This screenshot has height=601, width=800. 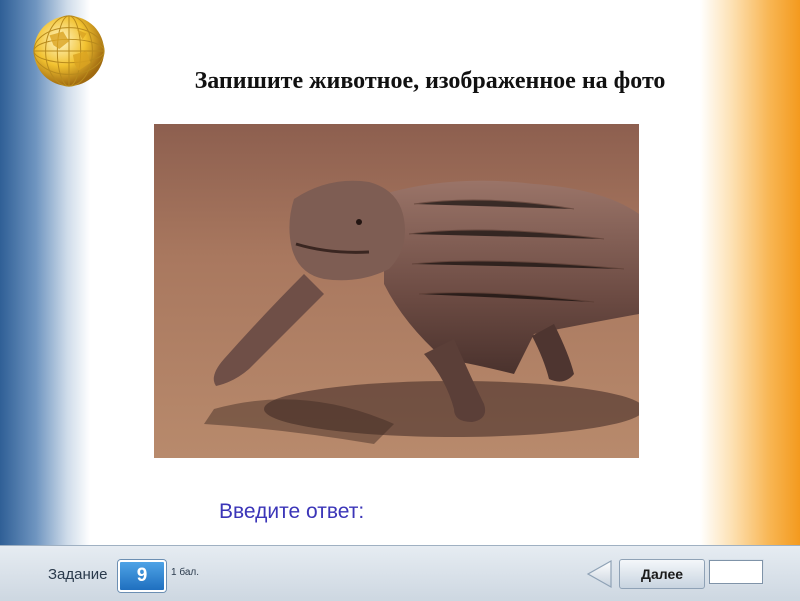 I want to click on task-number-badge: 9, so click(x=142, y=576).